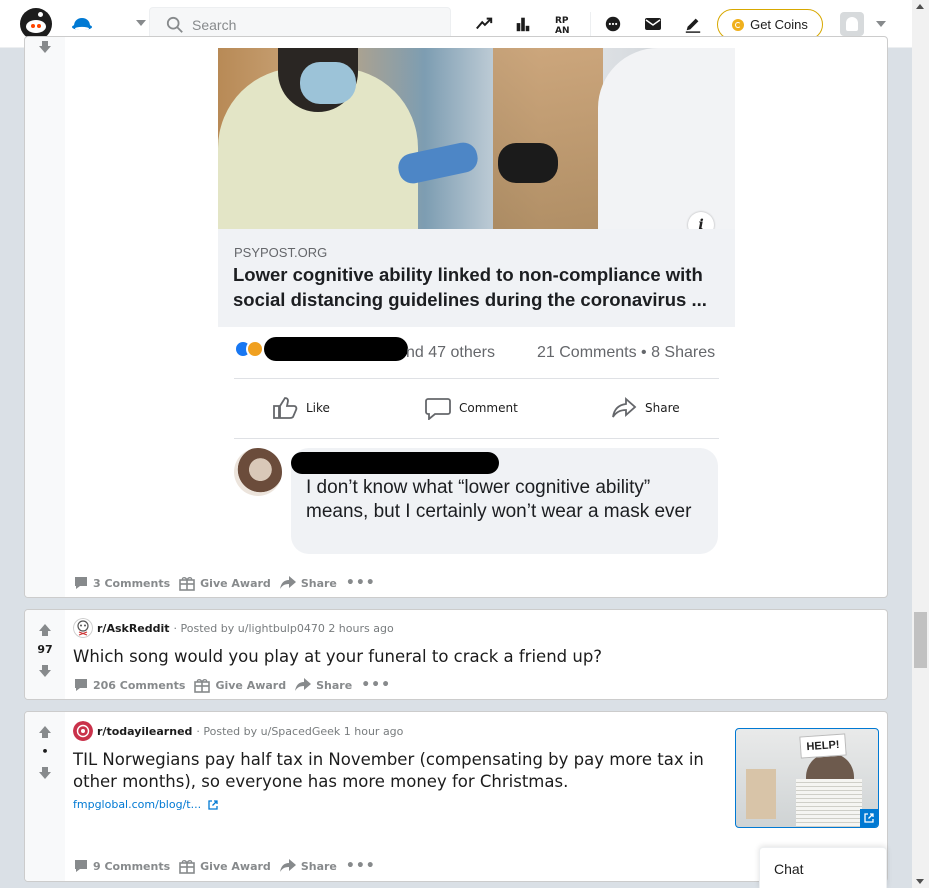 This screenshot has width=929, height=888. Describe the element at coordinates (300, 731) in the screenshot. I see `posted-by: · Posted by u/SpacedGeek 1 hour ago` at that location.